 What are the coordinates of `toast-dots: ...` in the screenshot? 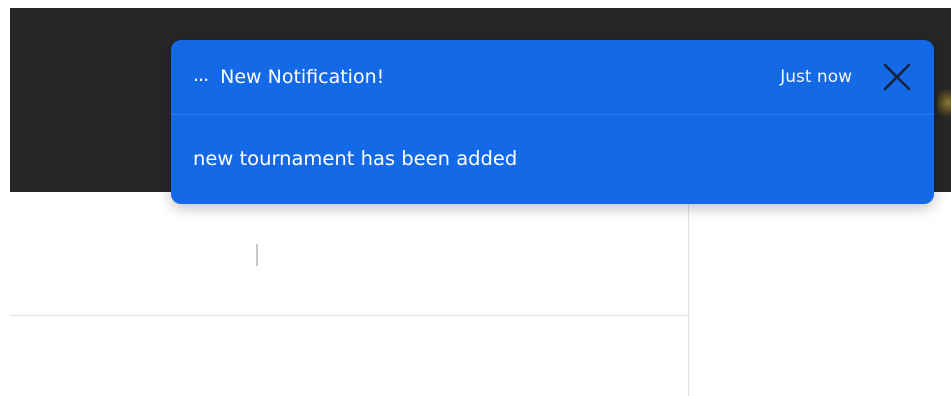 It's located at (201, 75).